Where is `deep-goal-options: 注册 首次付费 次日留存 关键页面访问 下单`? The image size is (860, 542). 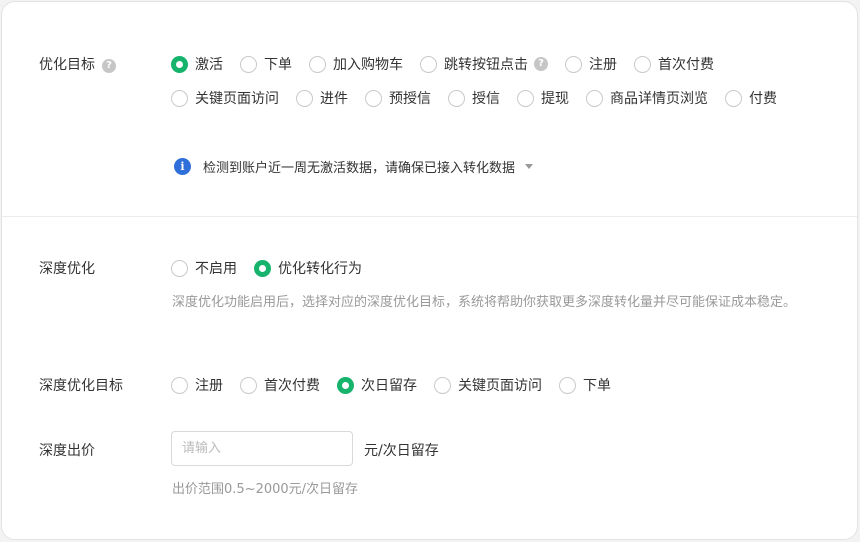
deep-goal-options: 注册 首次付费 次日留存 关键页面访问 下单 is located at coordinates (399, 385).